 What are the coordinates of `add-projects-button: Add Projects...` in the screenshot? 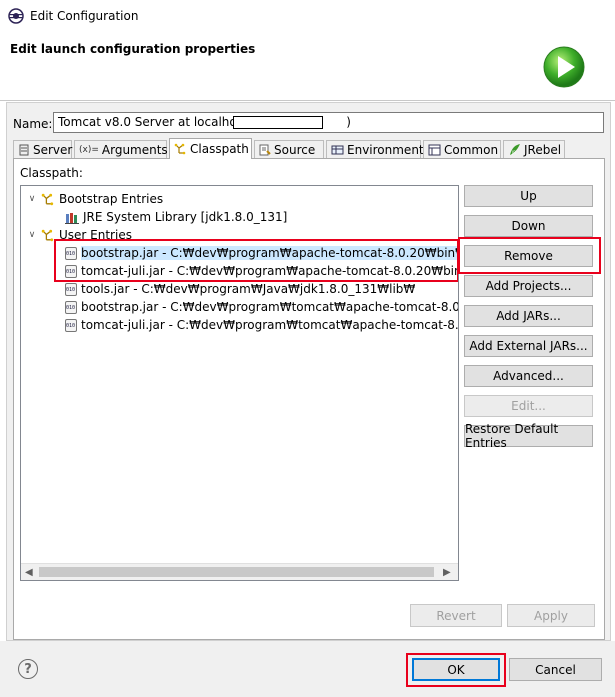 It's located at (528, 286).